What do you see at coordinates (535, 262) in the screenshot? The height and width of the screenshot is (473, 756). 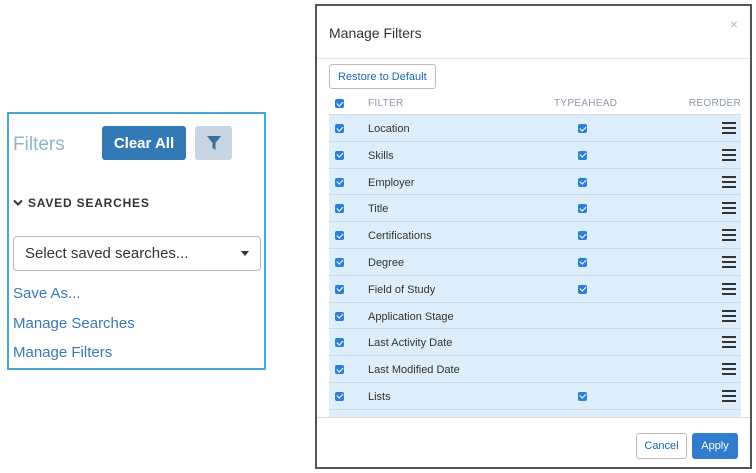 I see `table-row: Degree` at bounding box center [535, 262].